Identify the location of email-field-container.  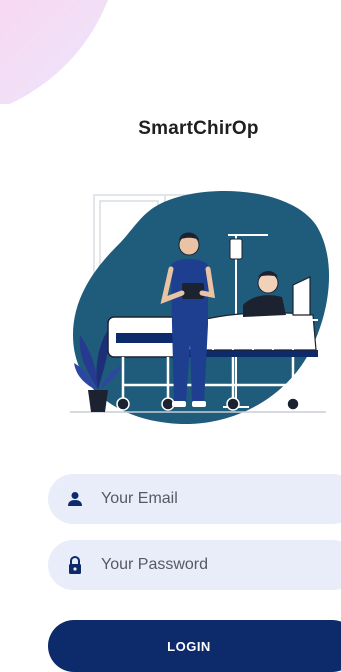
(194, 499).